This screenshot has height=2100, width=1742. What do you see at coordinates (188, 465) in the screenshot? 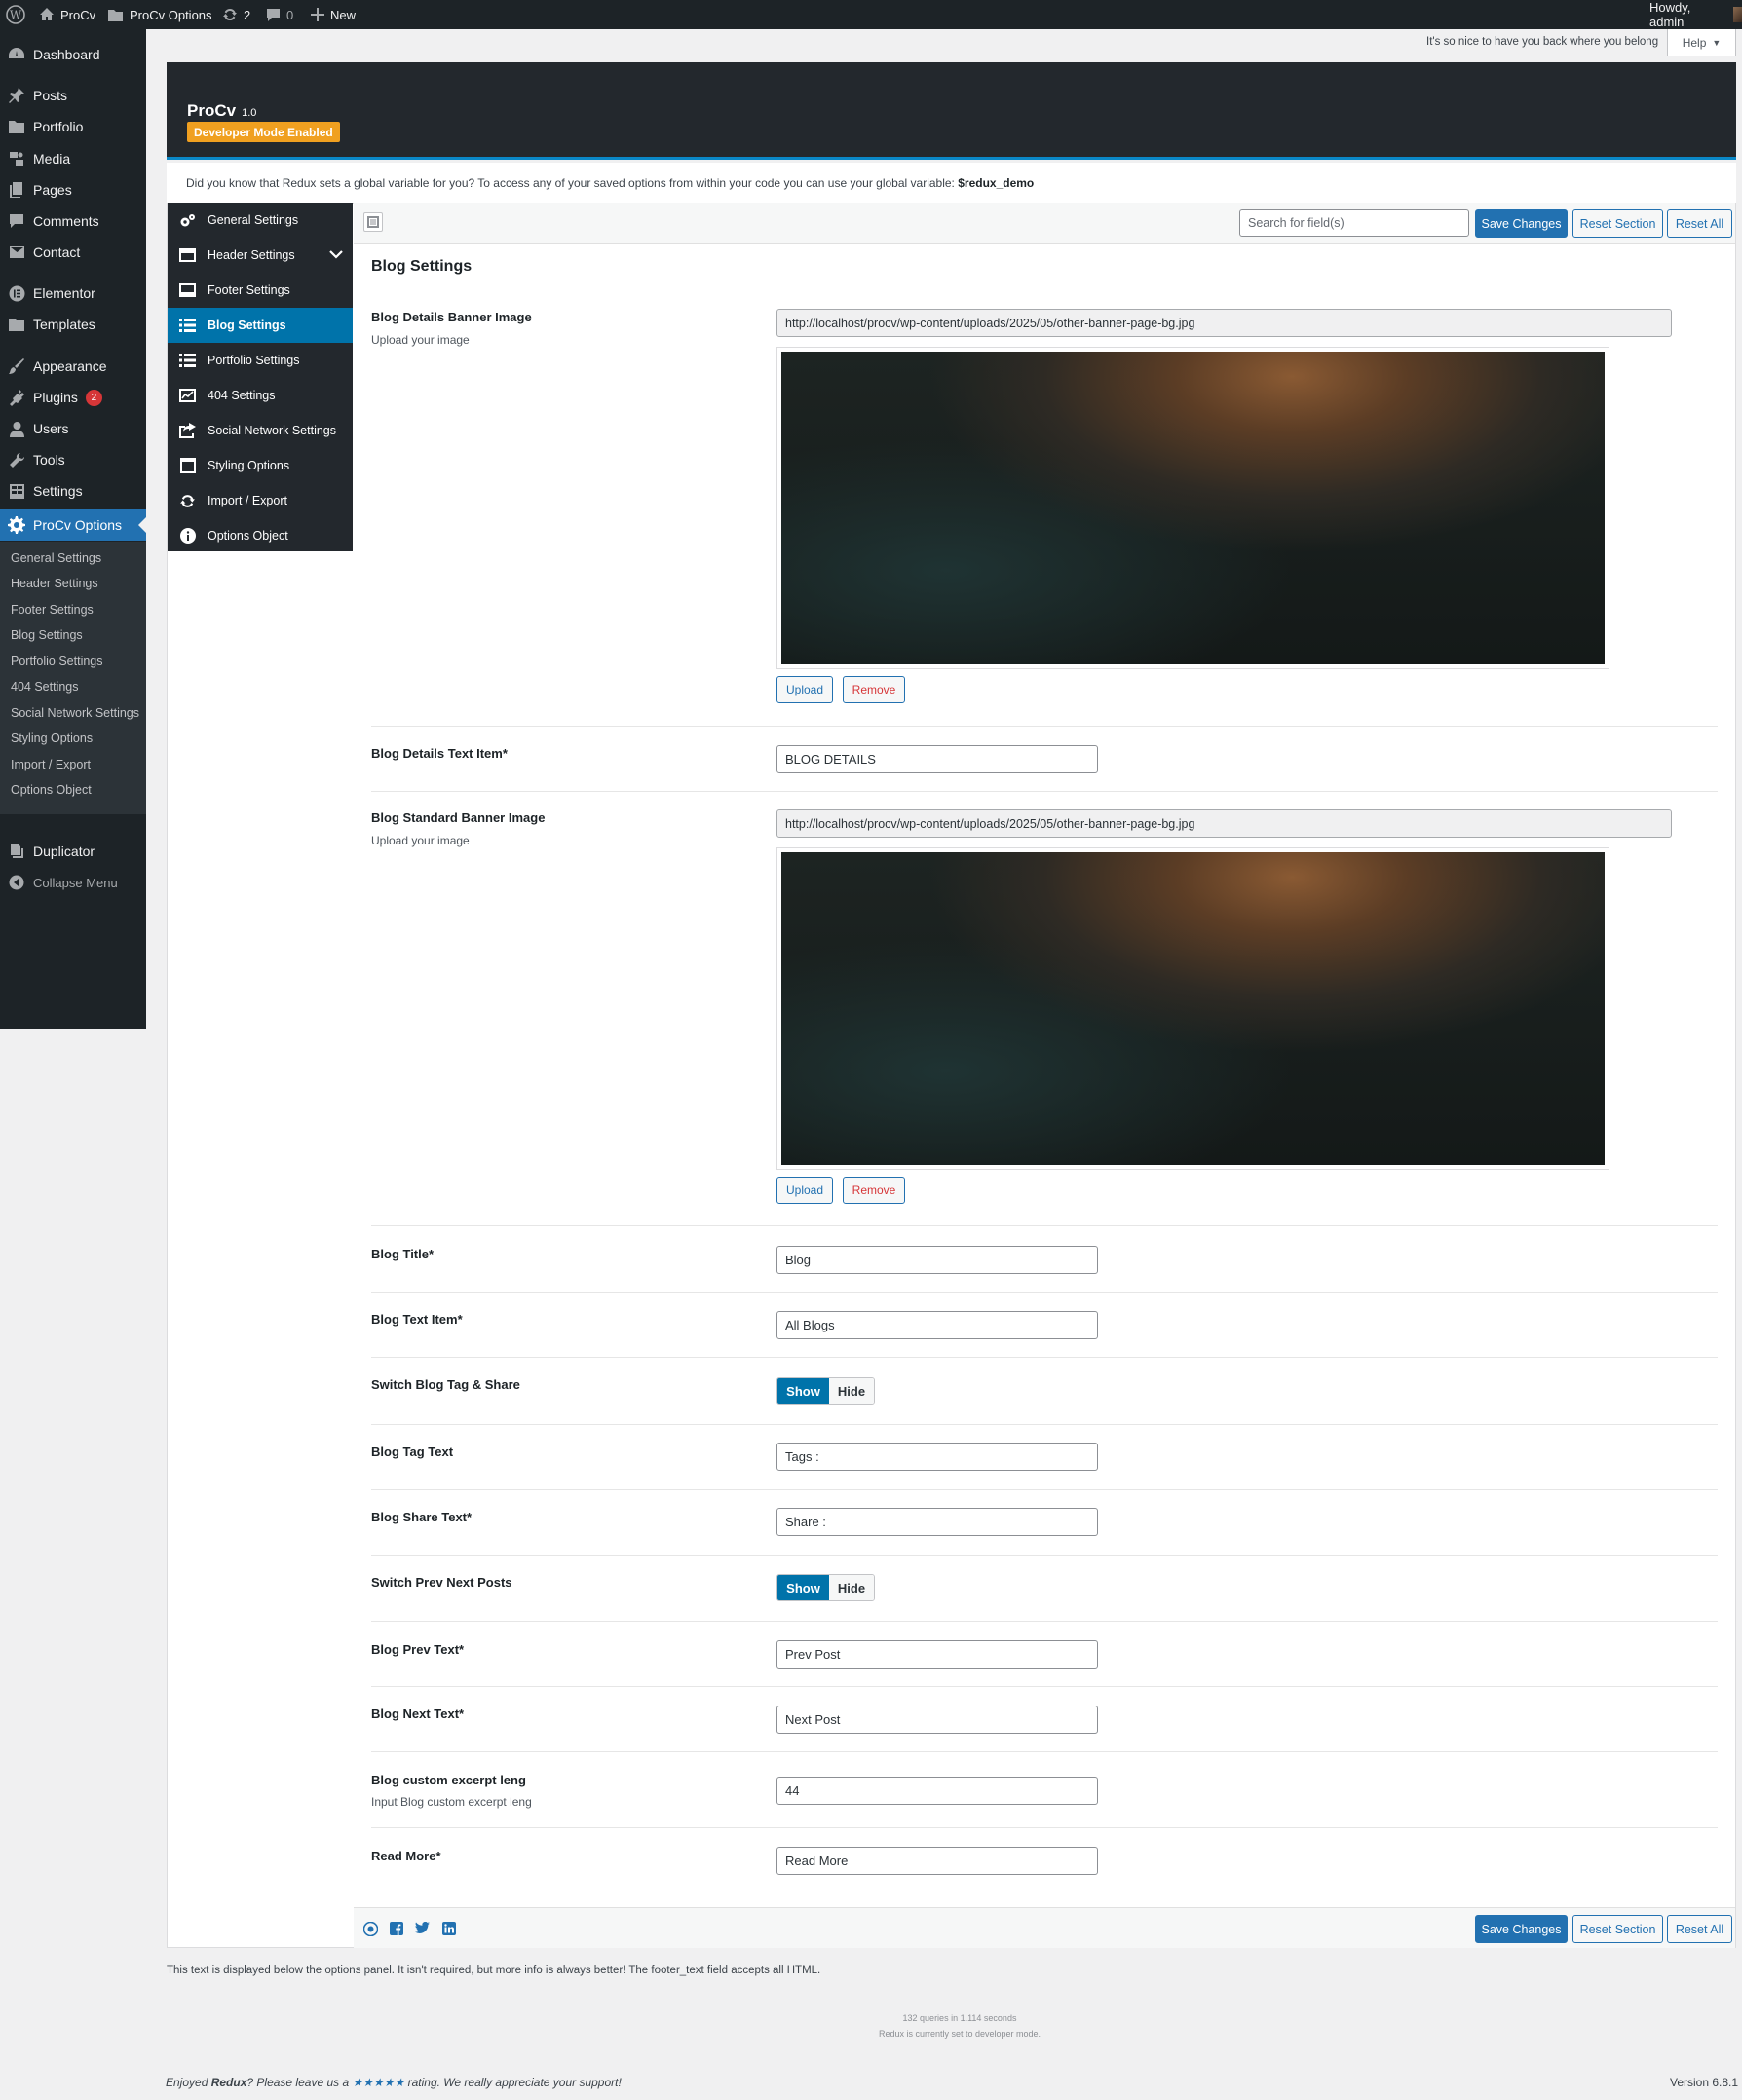
I see `window-icon` at bounding box center [188, 465].